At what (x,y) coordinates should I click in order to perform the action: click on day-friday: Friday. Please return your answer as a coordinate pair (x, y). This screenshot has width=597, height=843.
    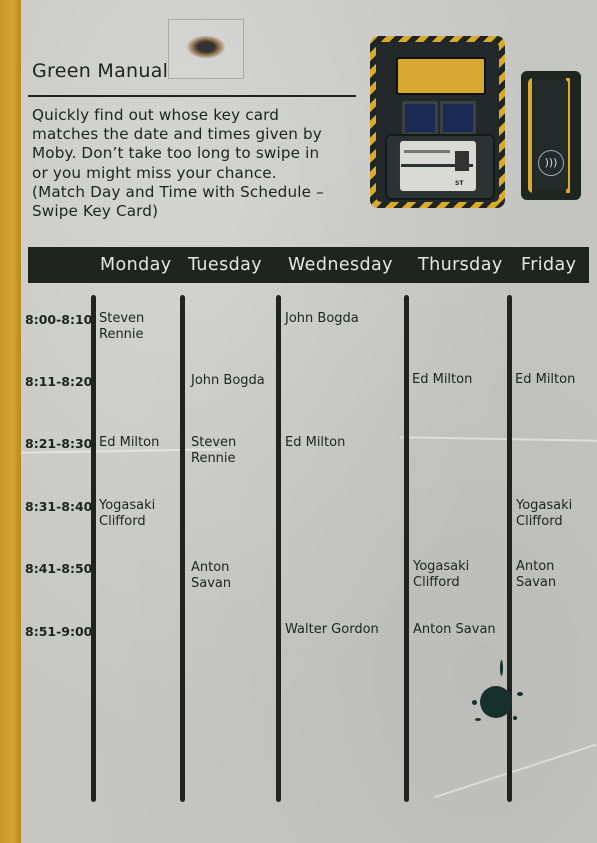
    Looking at the image, I should click on (549, 265).